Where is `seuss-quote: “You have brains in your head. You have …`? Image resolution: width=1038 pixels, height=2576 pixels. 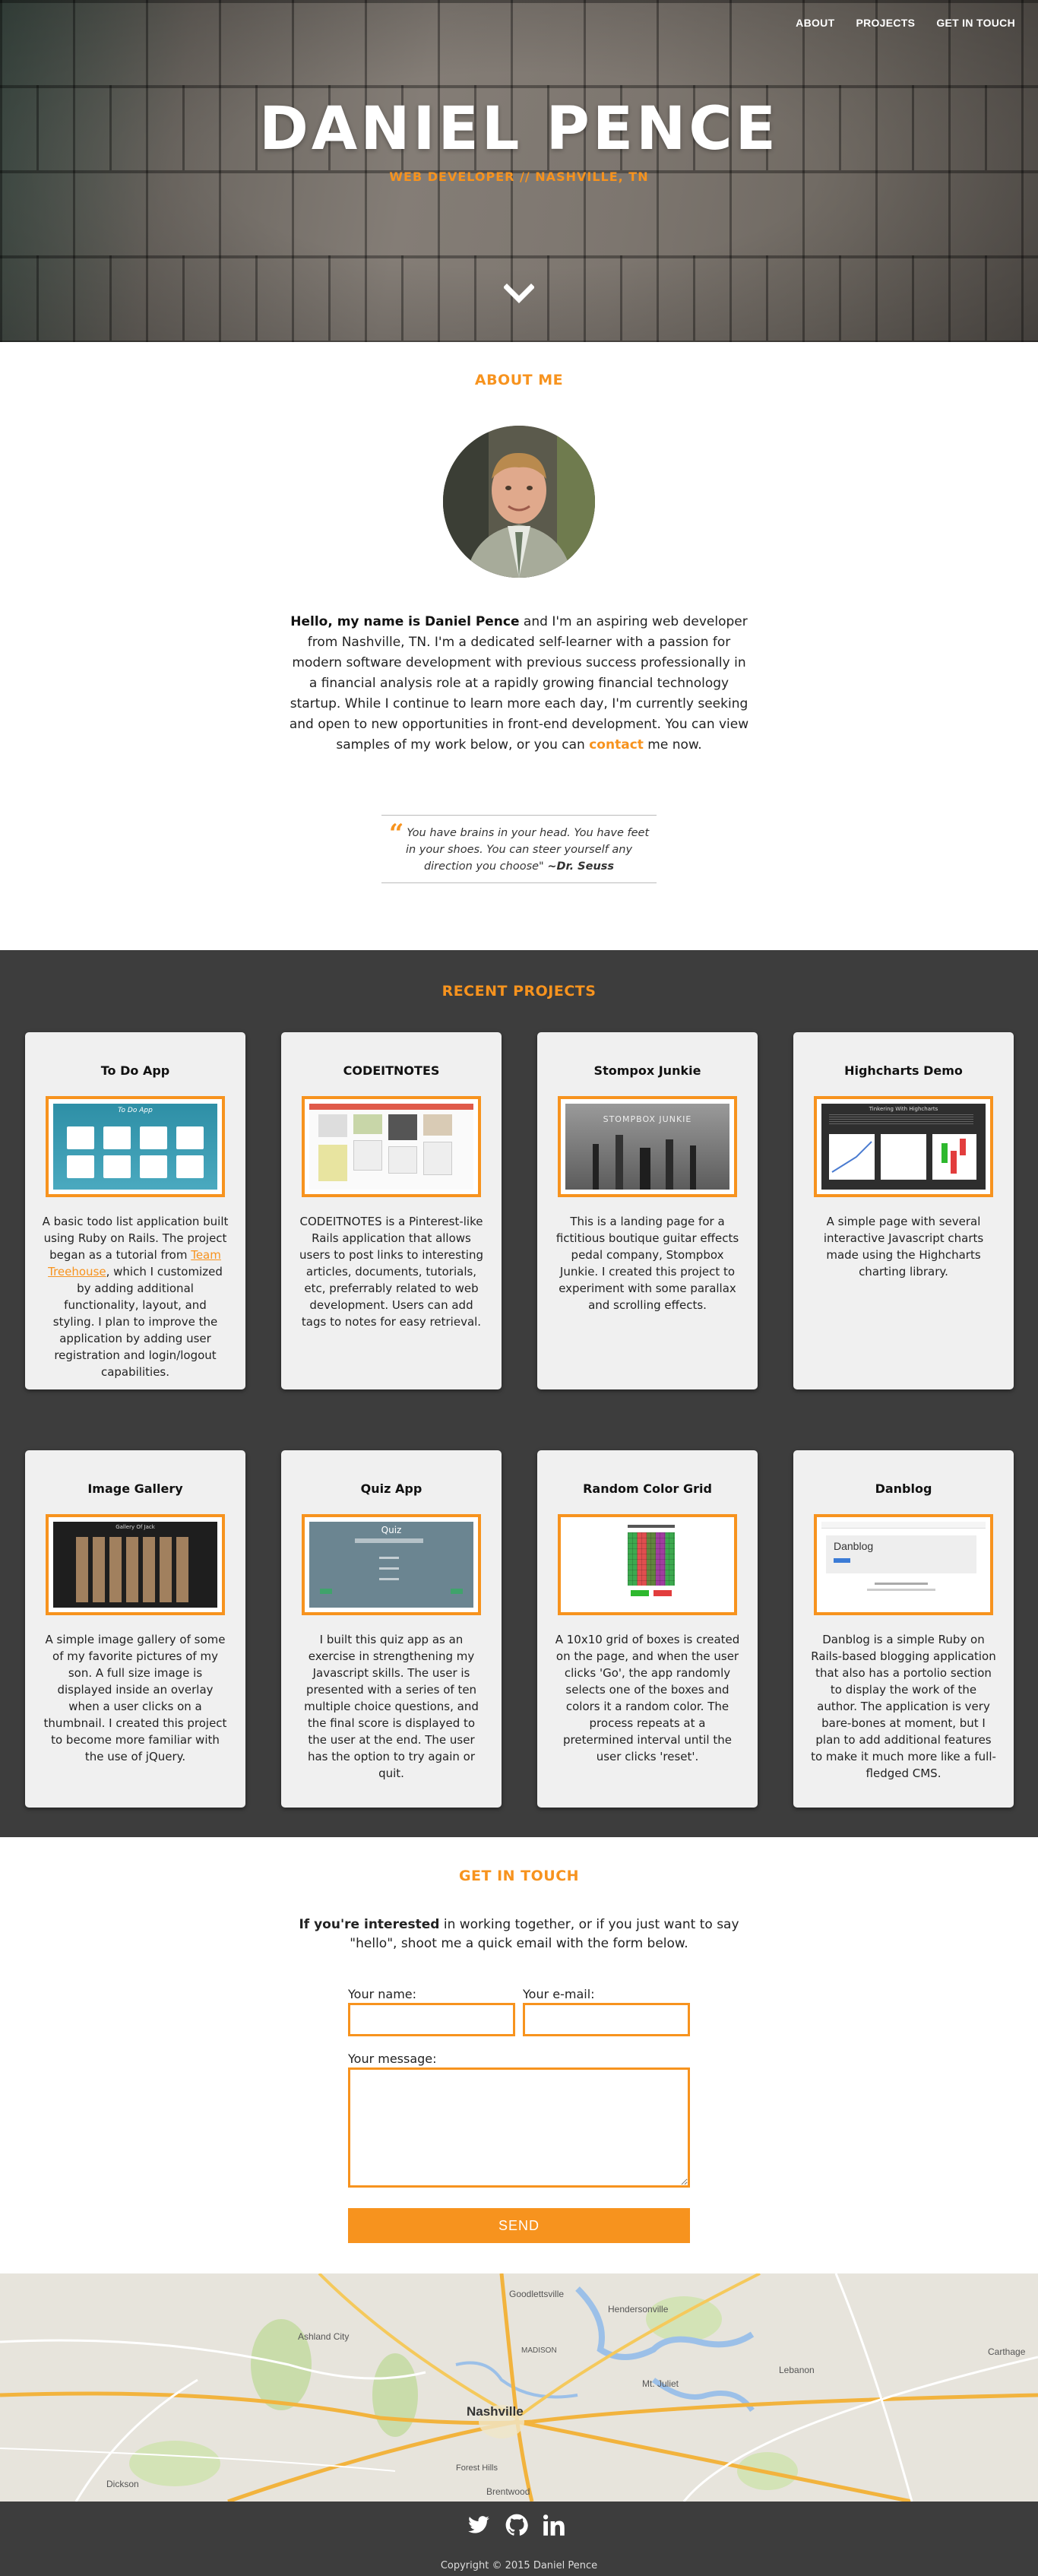 seuss-quote: “You have brains in your head. You have … is located at coordinates (519, 849).